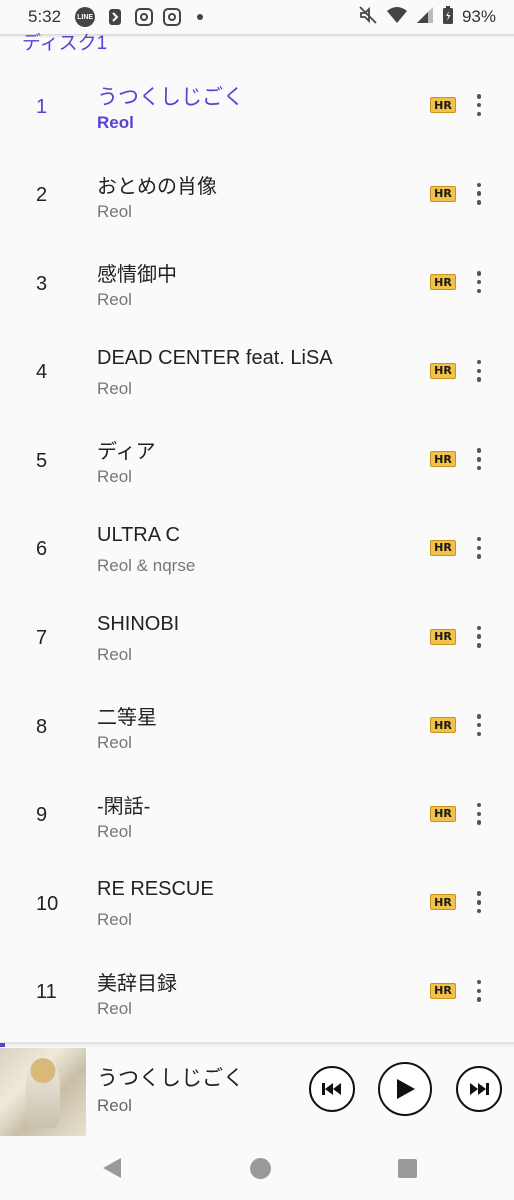 The height and width of the screenshot is (1200, 514). Describe the element at coordinates (257, 904) in the screenshot. I see `track-row: 10 RE RESCUE Reol HR` at that location.